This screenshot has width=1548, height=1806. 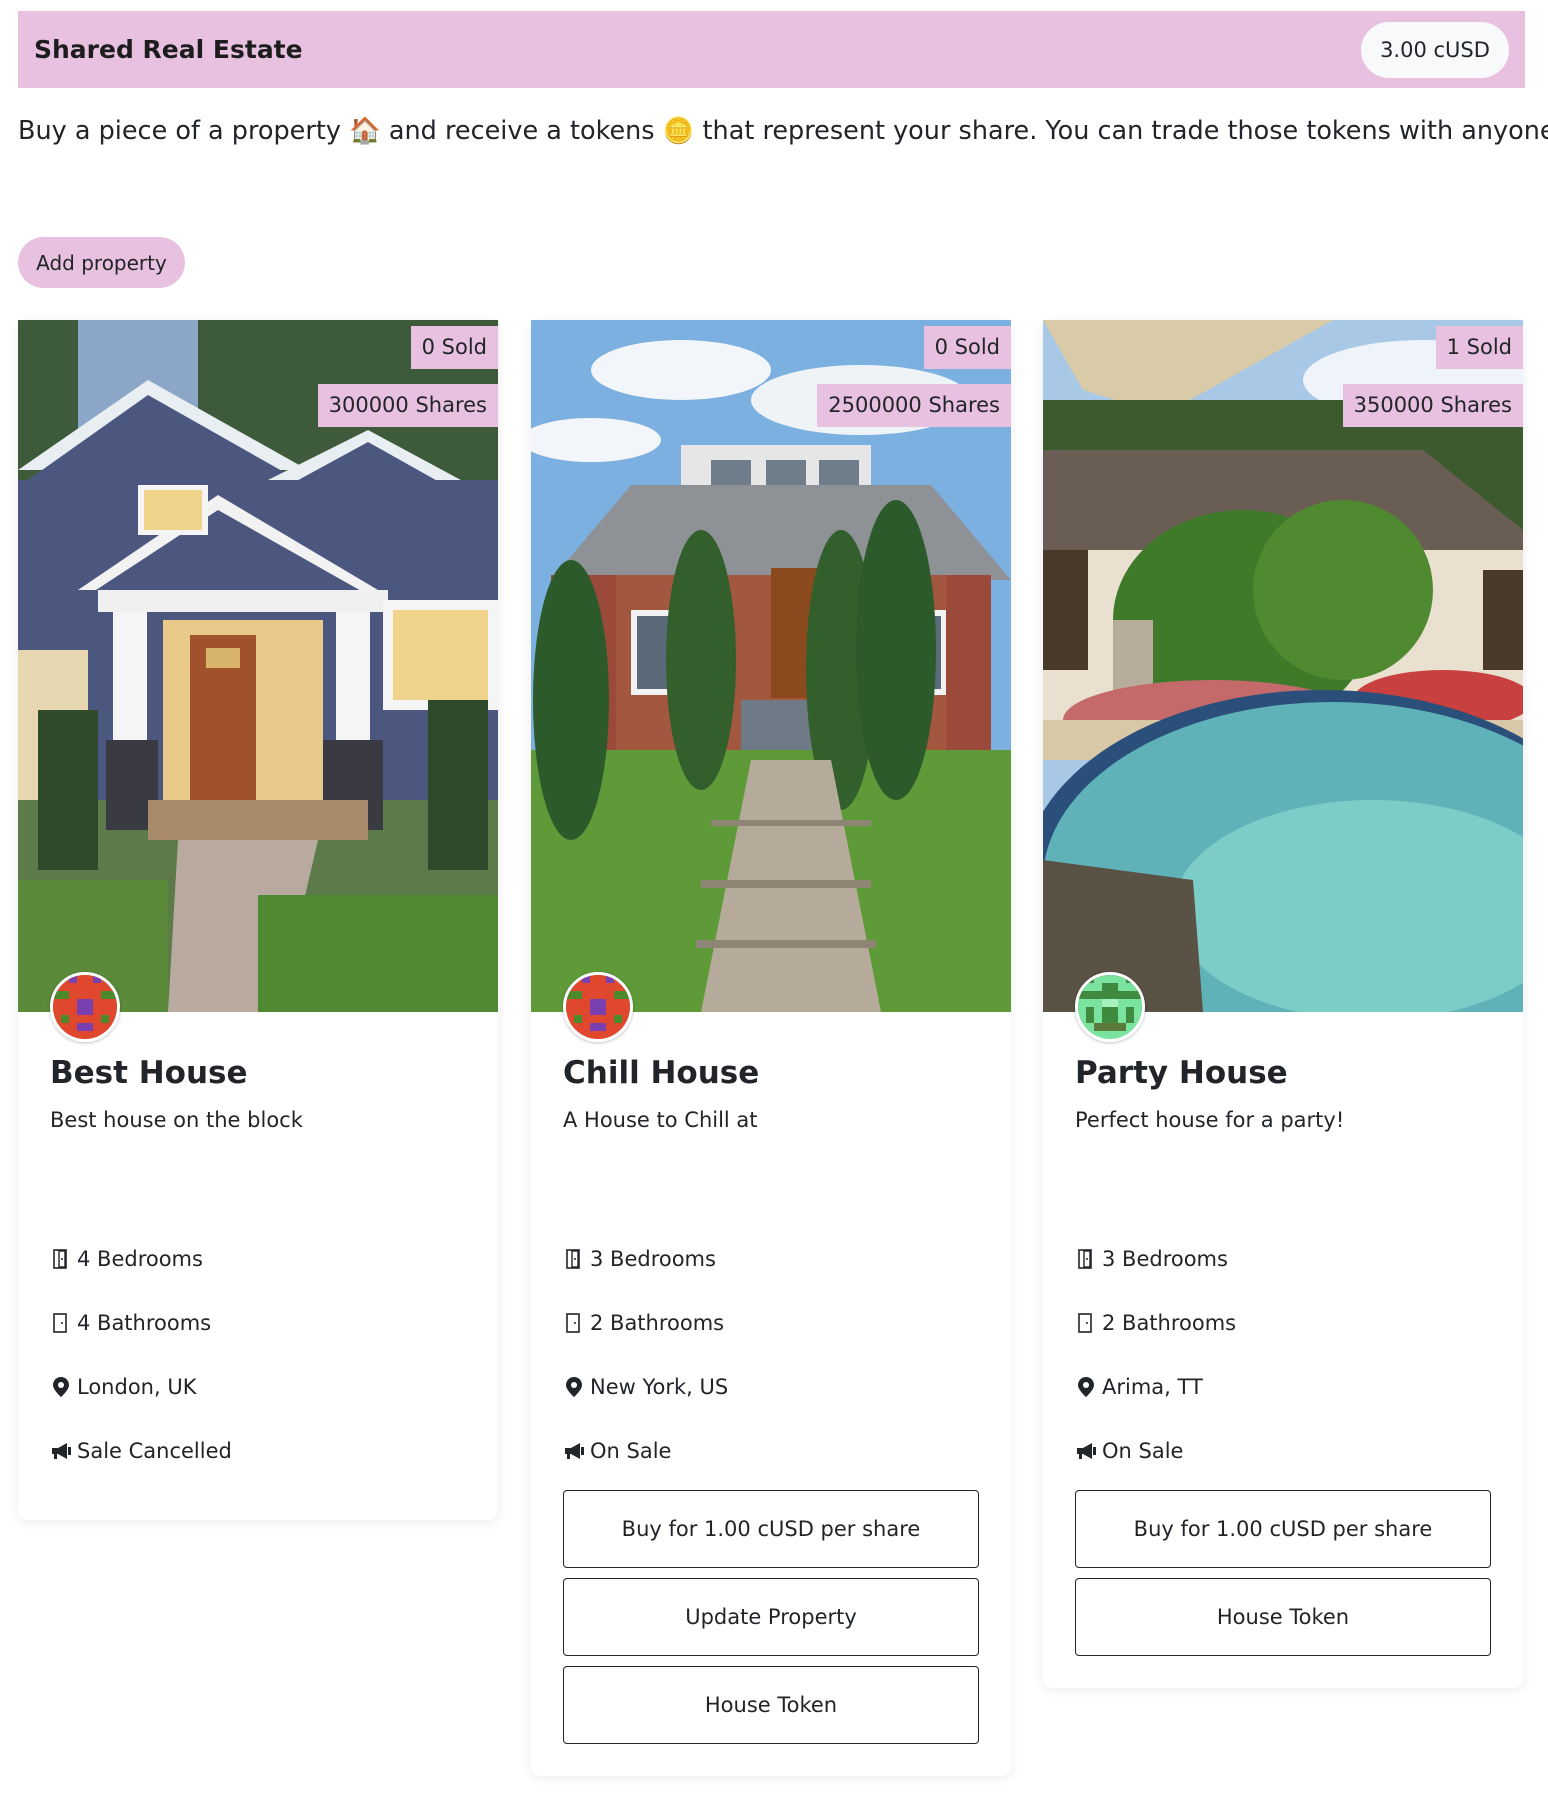 What do you see at coordinates (1283, 666) in the screenshot?
I see `property-image: 1 Sold 350000 Shares` at bounding box center [1283, 666].